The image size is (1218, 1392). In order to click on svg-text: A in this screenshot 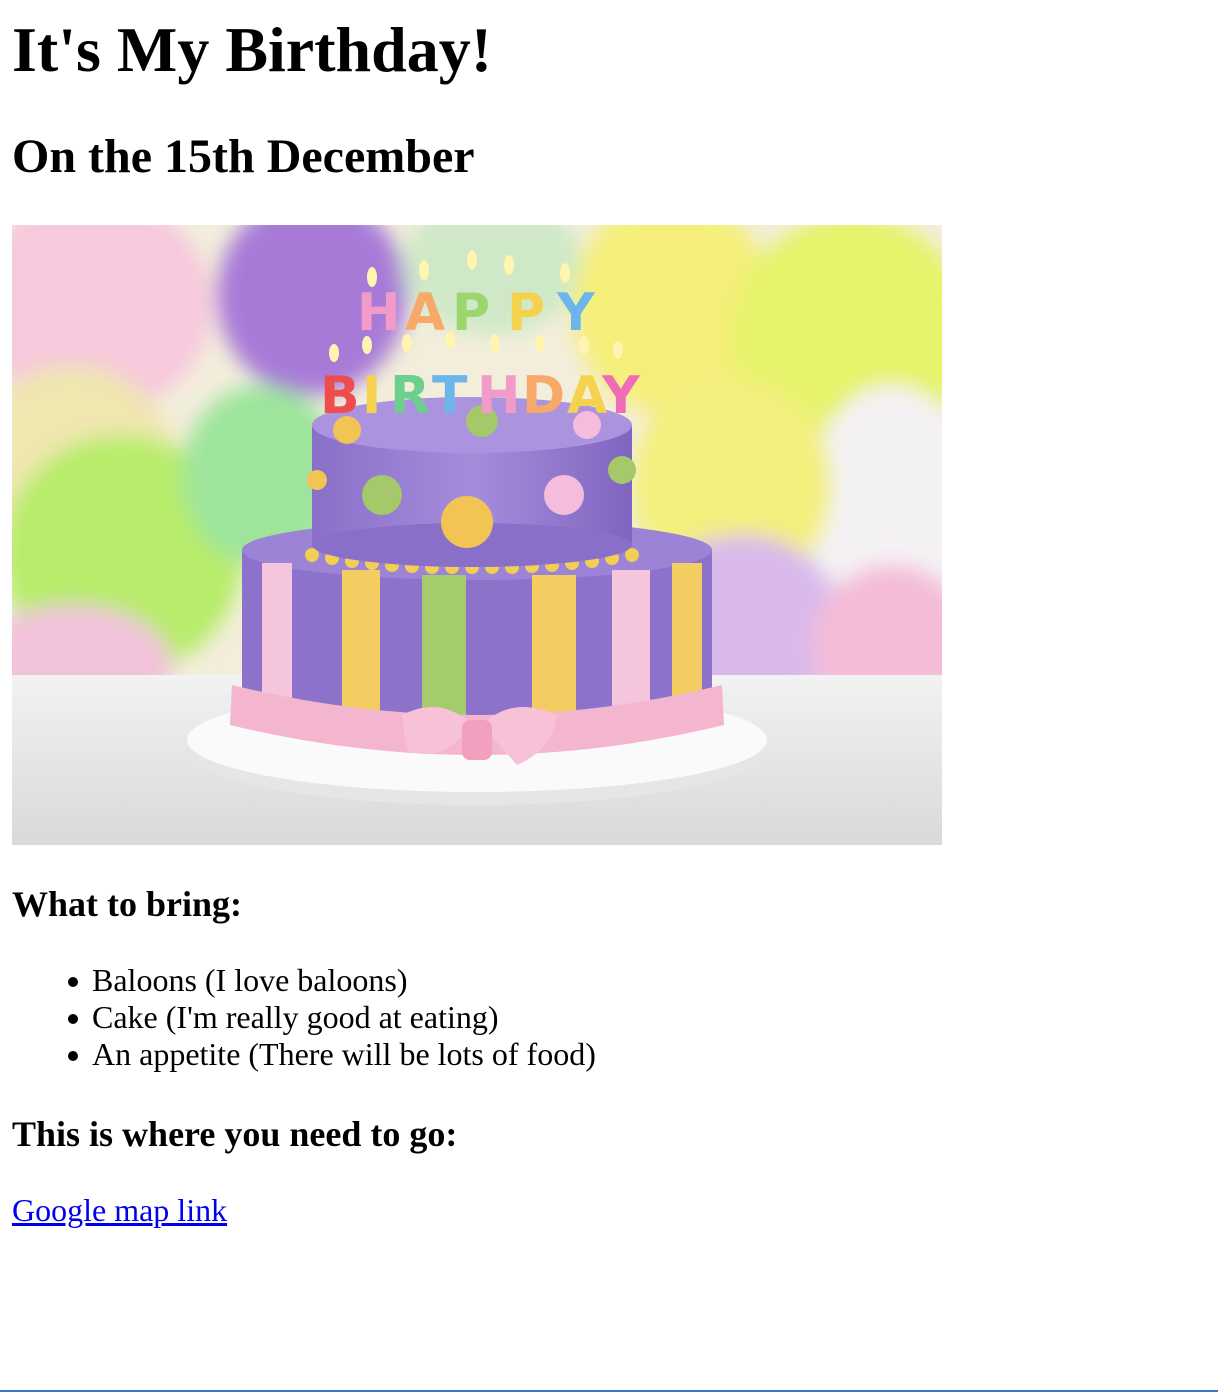, I will do `click(425, 313)`.